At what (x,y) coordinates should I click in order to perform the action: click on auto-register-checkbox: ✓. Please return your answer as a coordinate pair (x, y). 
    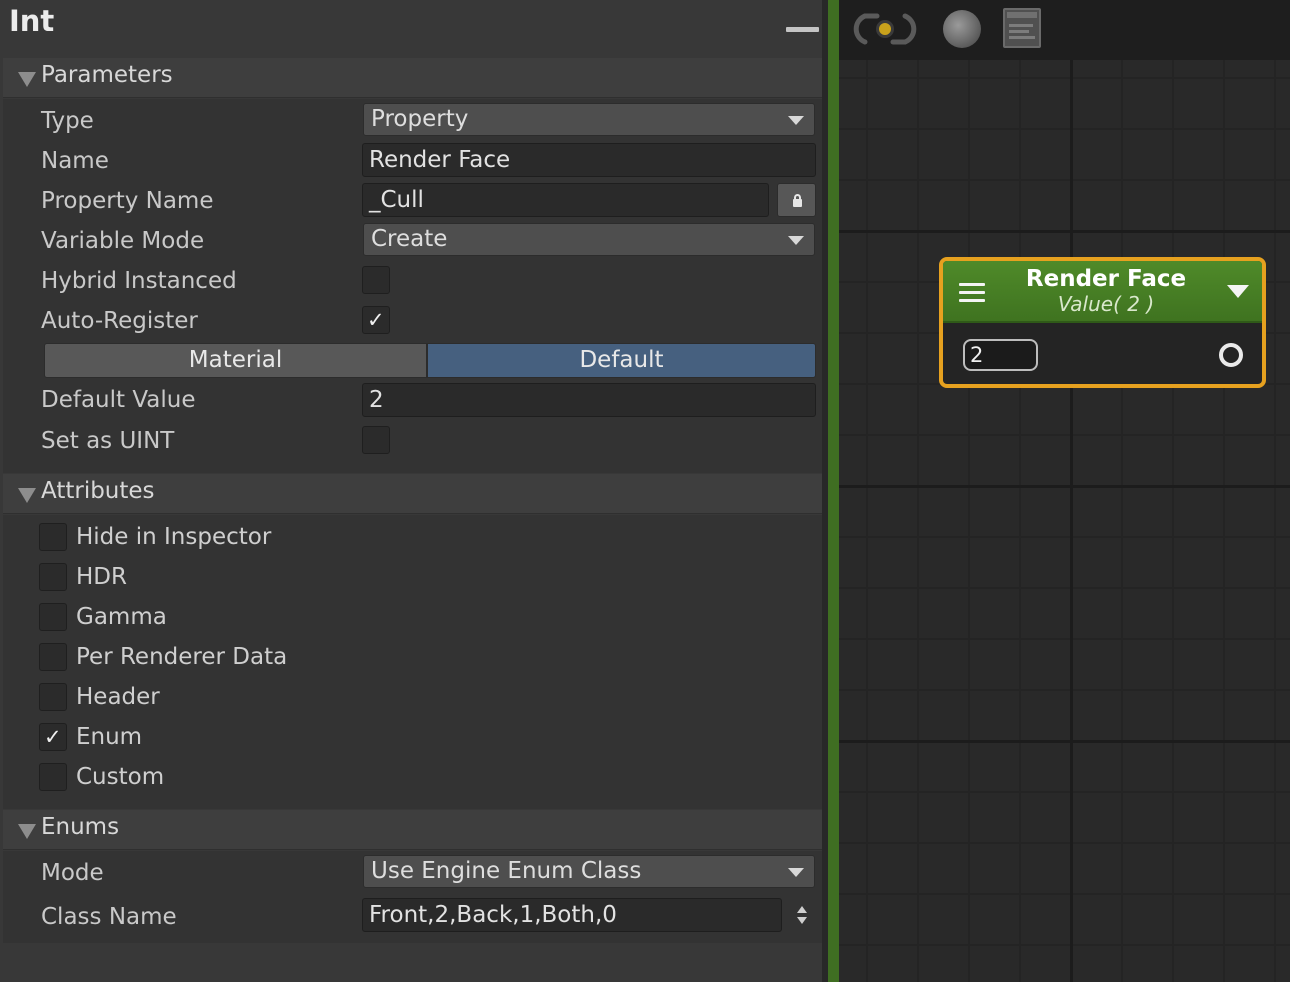
    Looking at the image, I should click on (376, 320).